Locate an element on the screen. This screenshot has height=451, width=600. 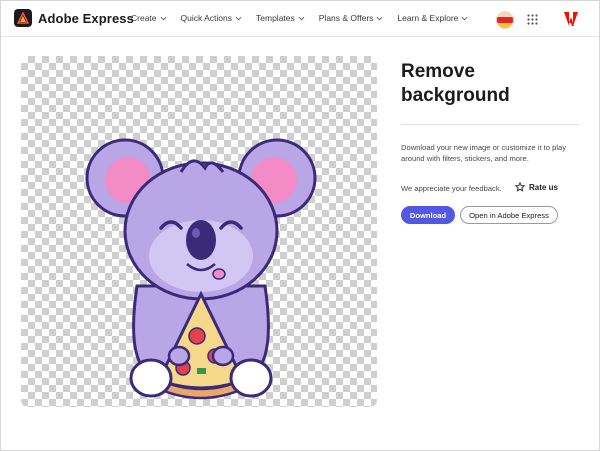
adobe-express-logo-icon is located at coordinates (23, 18).